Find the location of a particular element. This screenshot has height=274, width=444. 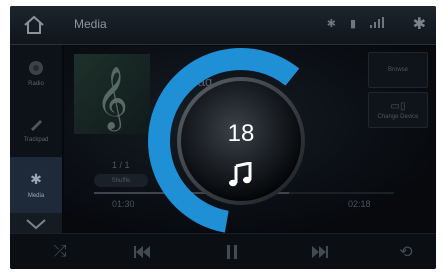

shuffle-control: ⤮ is located at coordinates (60, 252).